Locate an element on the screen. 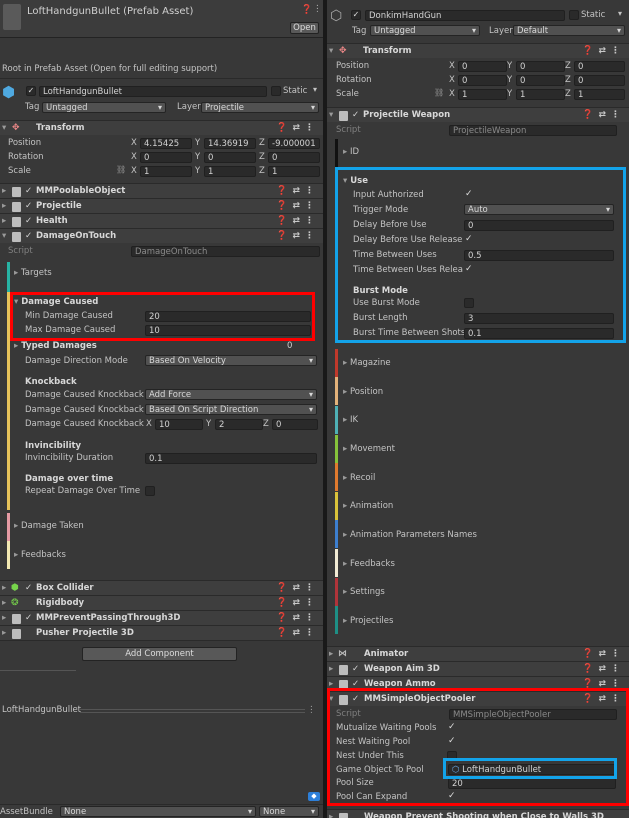  highlight-game-object-to-pool is located at coordinates (530, 768).